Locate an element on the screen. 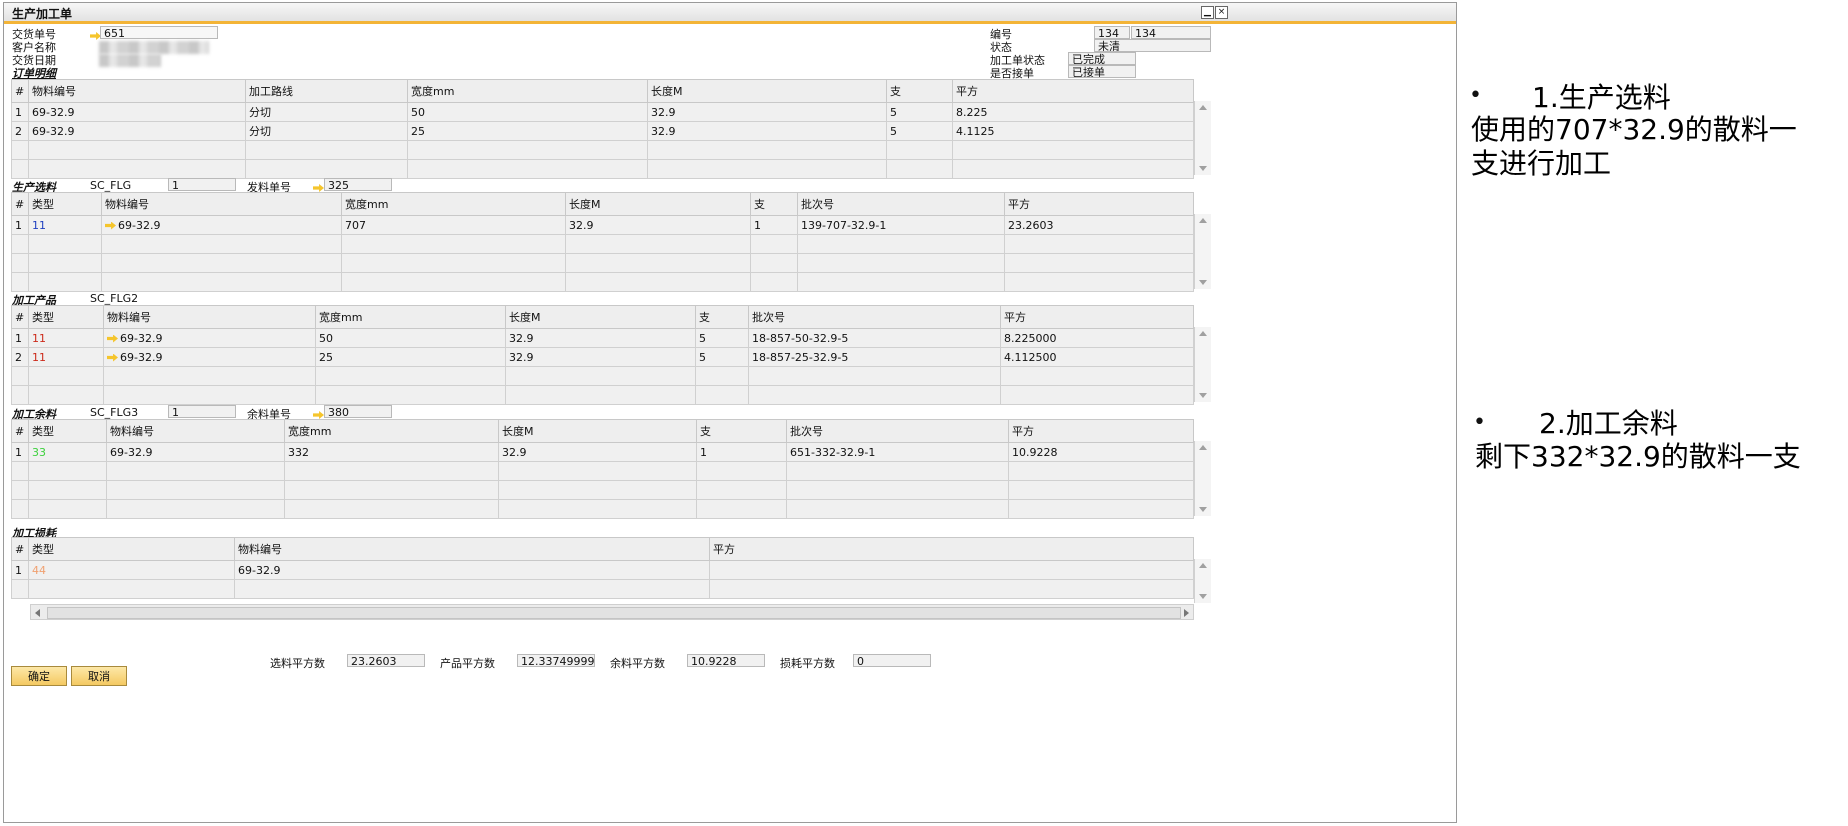  table-row: 1 69-32.9 分切 50 32.9 5 8.225 is located at coordinates (602, 112).